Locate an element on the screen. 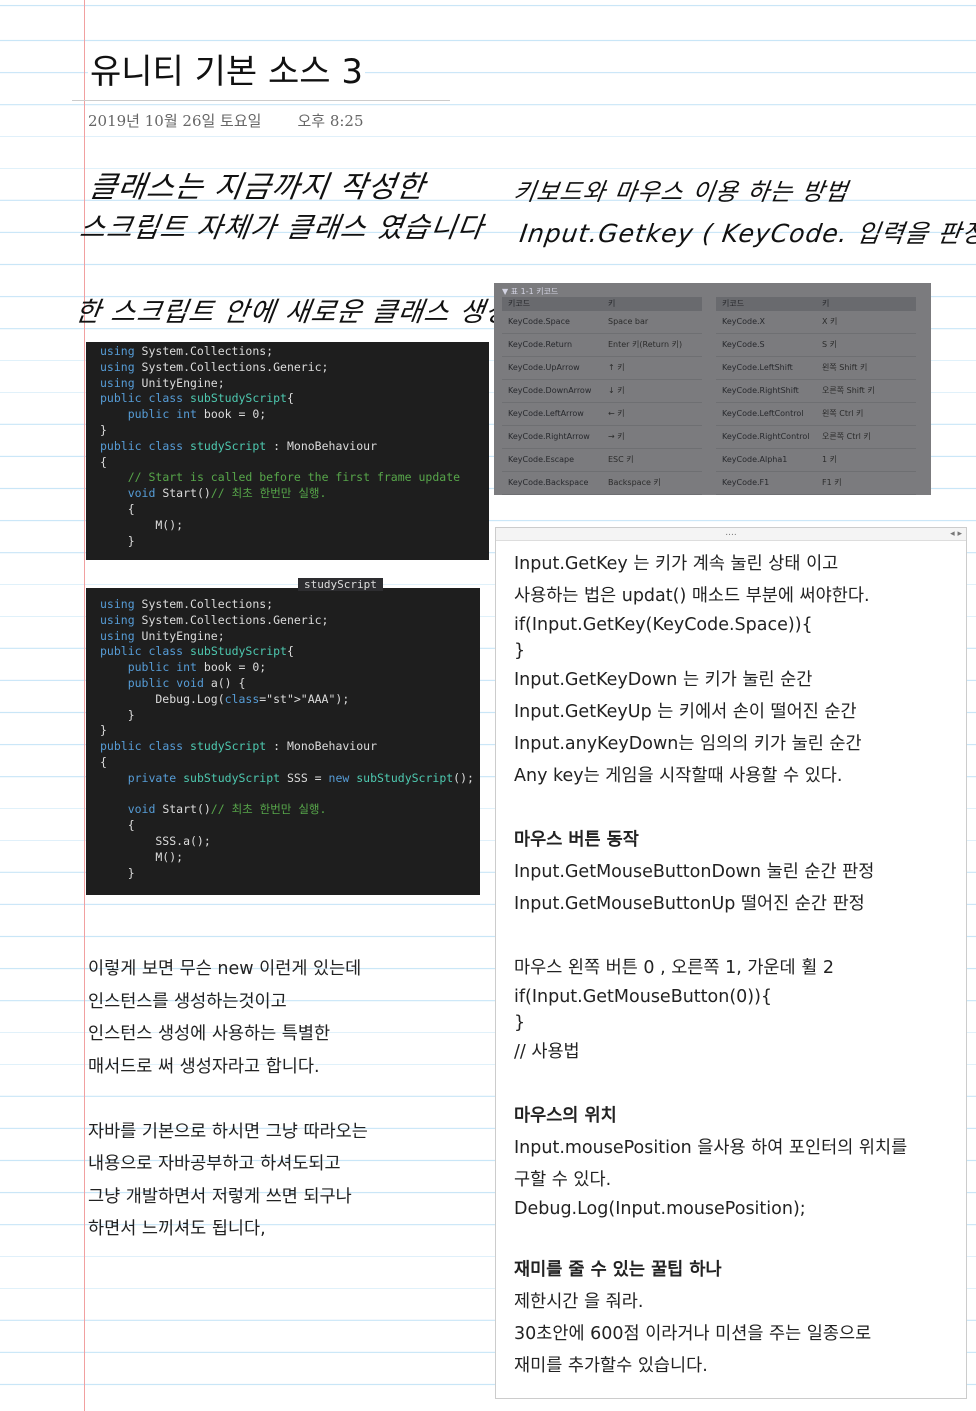 The height and width of the screenshot is (1411, 976). keycode-name: KeyCode.UpArrow is located at coordinates (544, 367).